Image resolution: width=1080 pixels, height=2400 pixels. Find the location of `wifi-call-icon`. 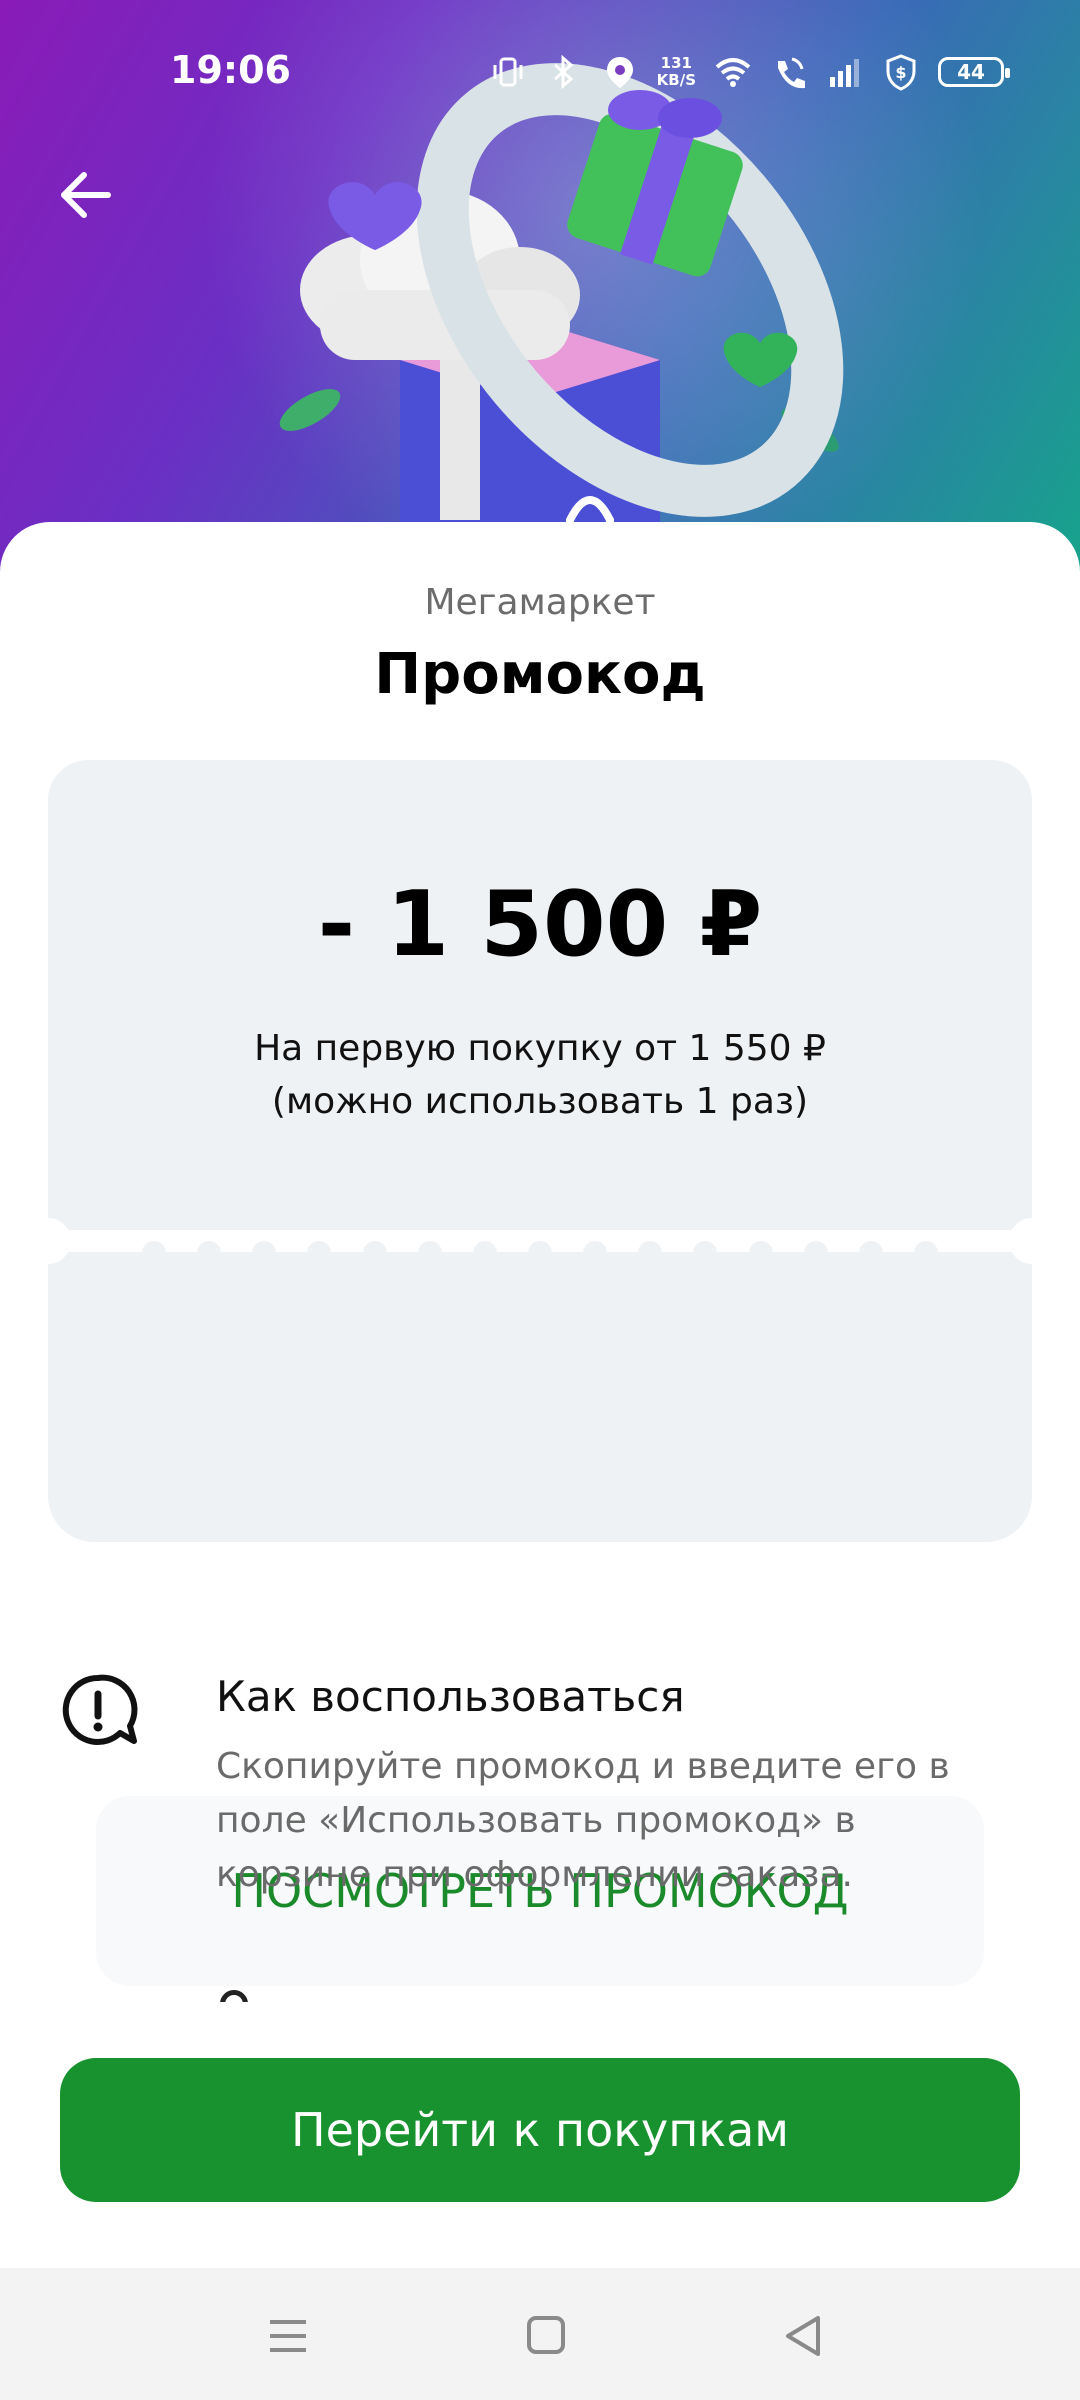

wifi-call-icon is located at coordinates (791, 73).